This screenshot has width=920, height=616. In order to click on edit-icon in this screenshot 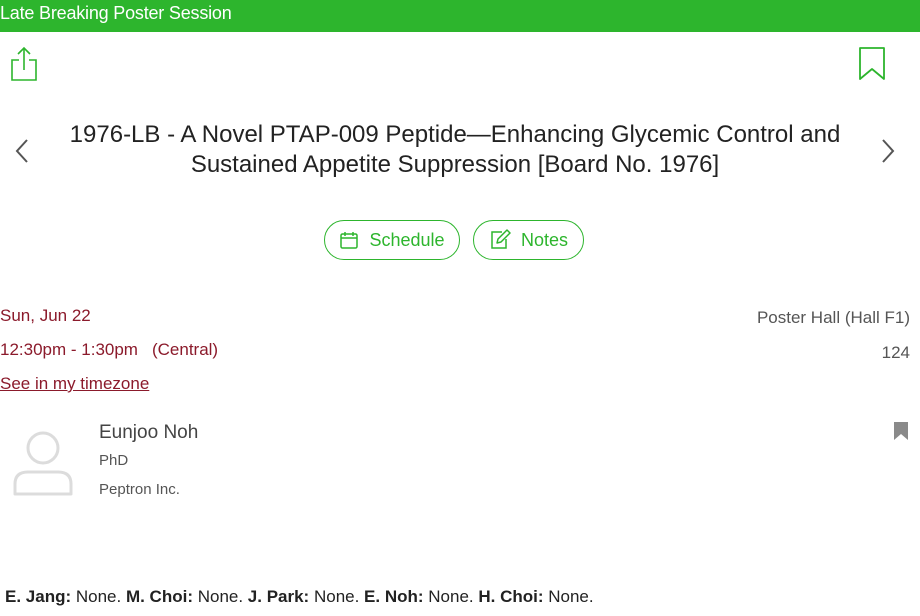, I will do `click(500, 240)`.